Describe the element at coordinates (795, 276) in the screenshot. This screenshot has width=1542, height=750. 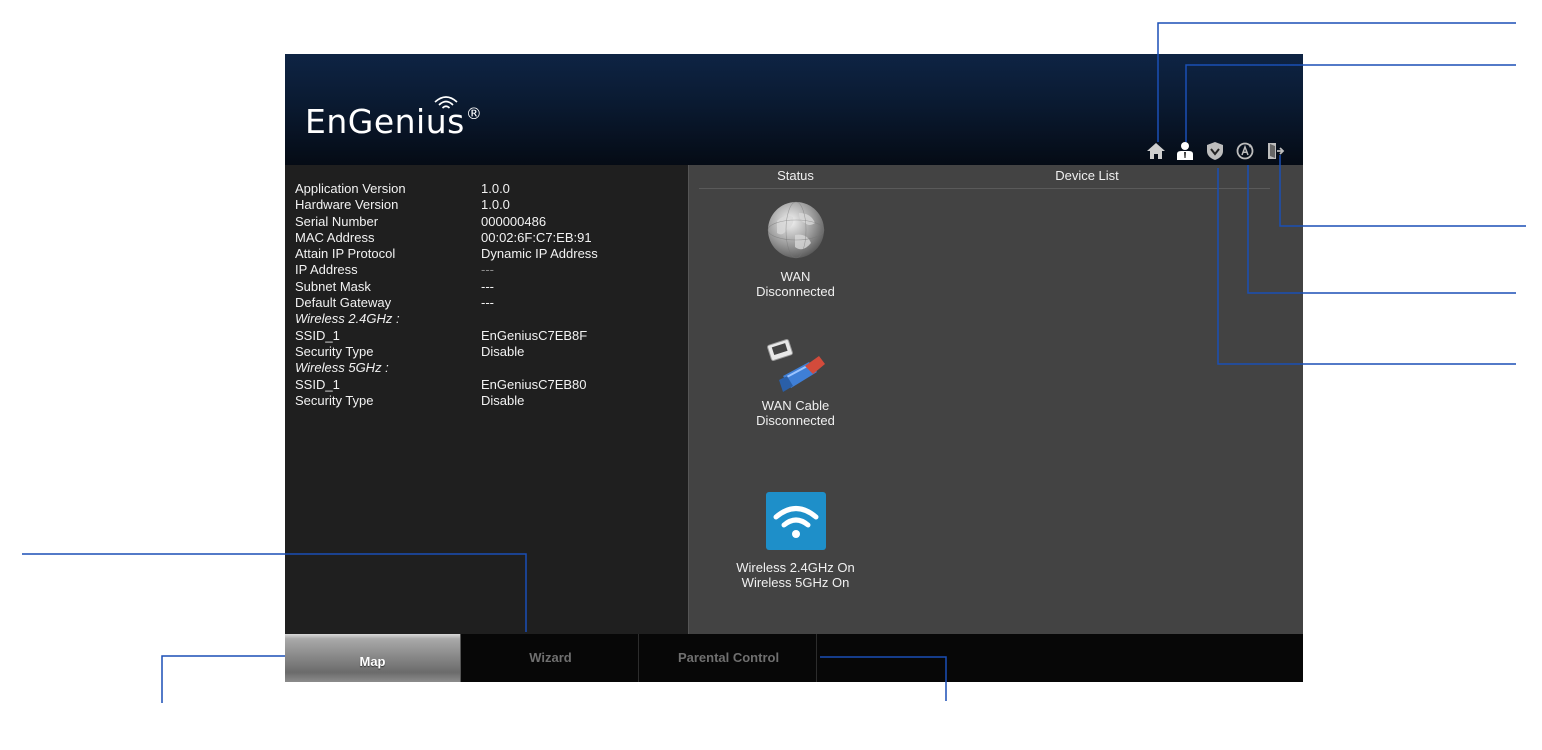
I see `wan-status-title: WAN` at that location.